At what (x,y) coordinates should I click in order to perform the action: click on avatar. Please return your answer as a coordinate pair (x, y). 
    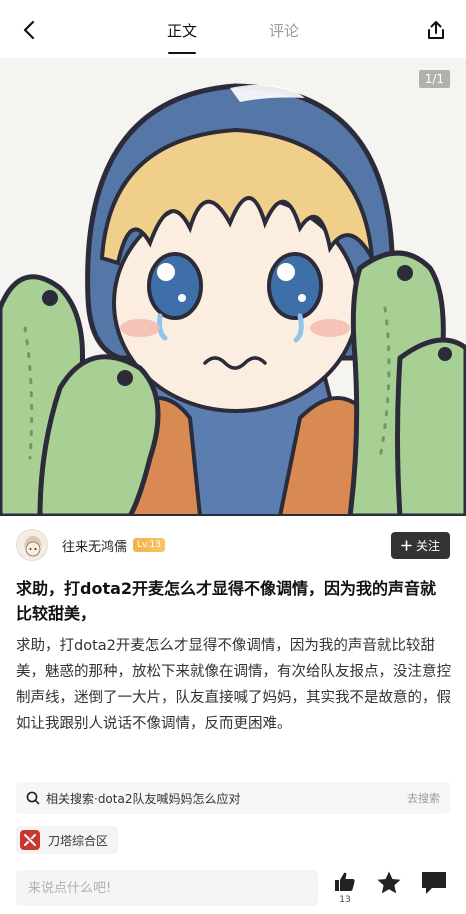
    Looking at the image, I should click on (32, 545).